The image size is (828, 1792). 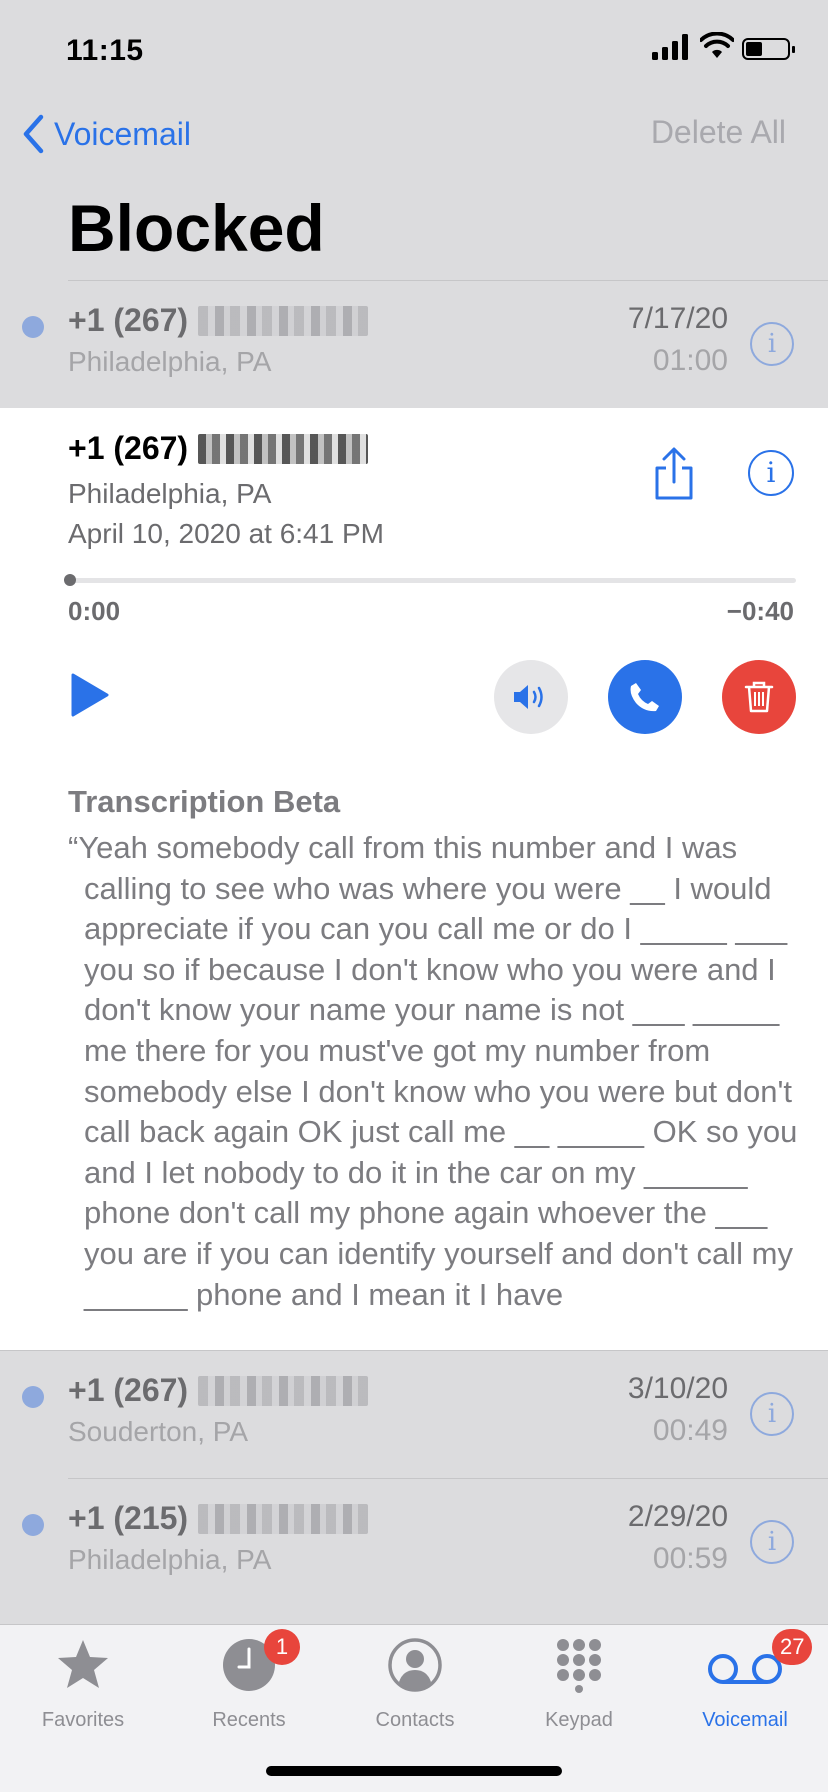 I want to click on tab-contacts: Contacts, so click(x=415, y=1680).